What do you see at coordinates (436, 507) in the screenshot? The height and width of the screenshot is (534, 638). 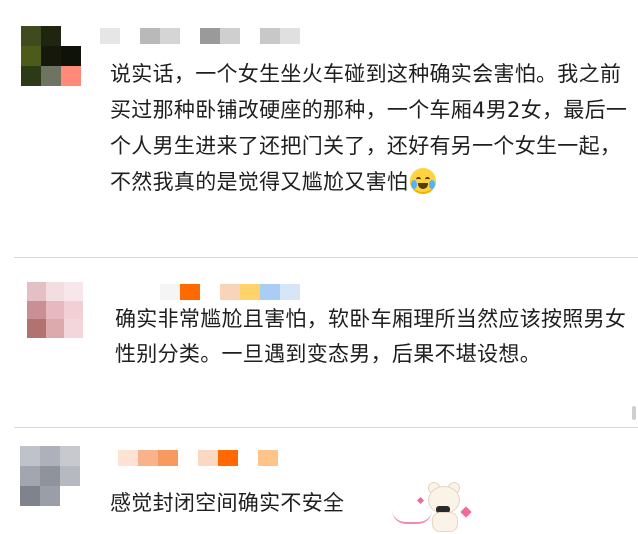 I see `bear-sticker-icon` at bounding box center [436, 507].